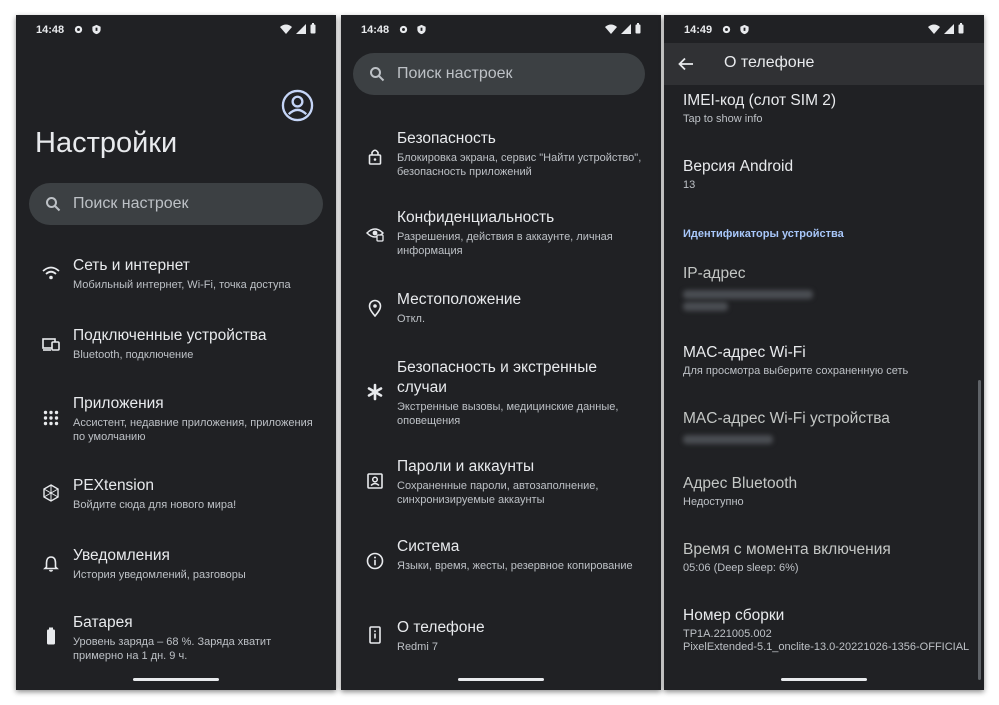 The height and width of the screenshot is (705, 999). What do you see at coordinates (760, 100) in the screenshot?
I see `item-title: IMEI-код (слот SIM 2)` at bounding box center [760, 100].